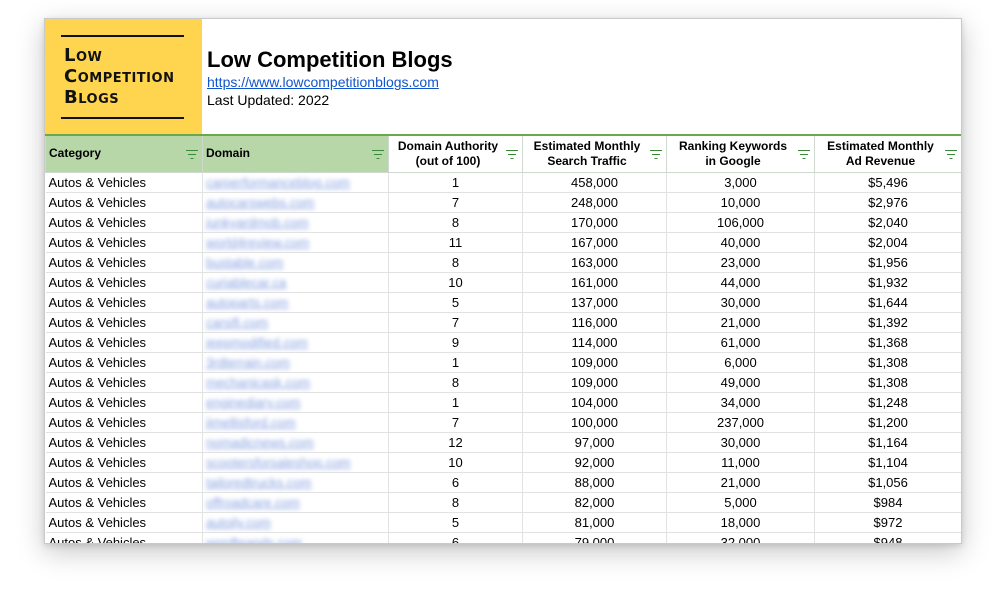 The width and height of the screenshot is (1005, 611). What do you see at coordinates (887, 382) in the screenshot?
I see `ad-revenue-cell: $1,308` at bounding box center [887, 382].